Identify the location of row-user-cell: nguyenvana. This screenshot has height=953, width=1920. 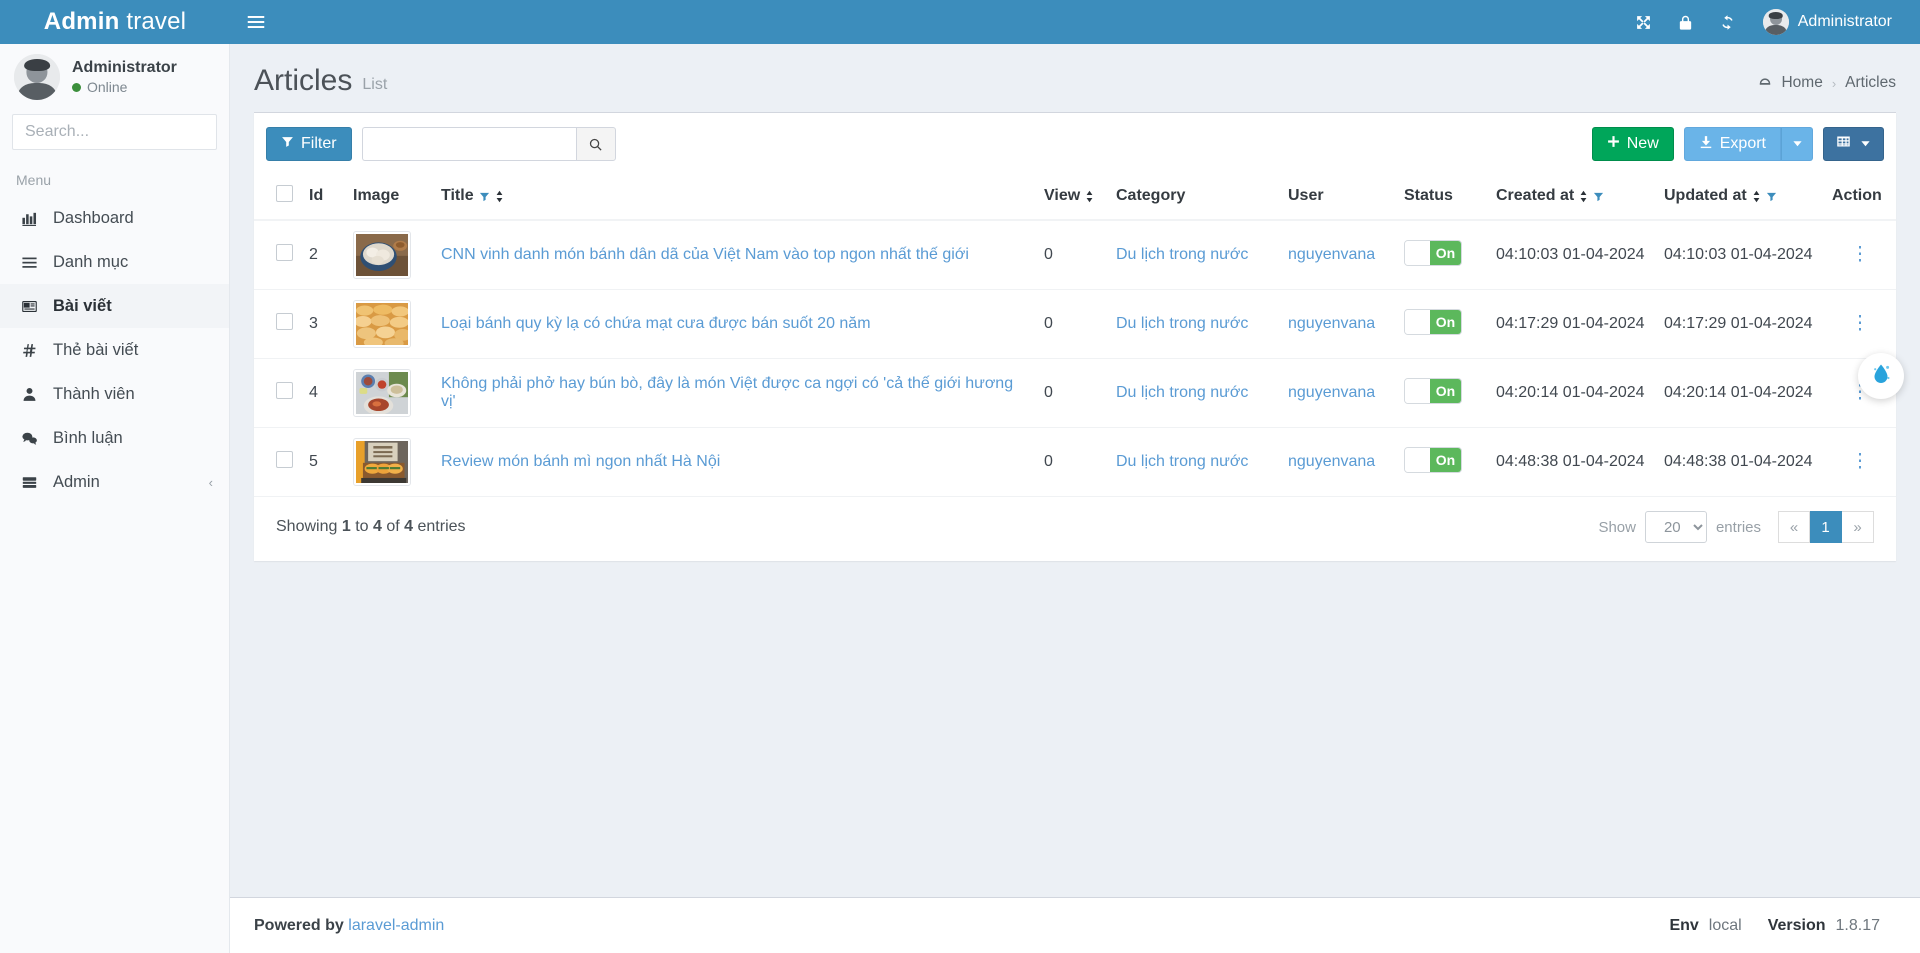
(1338, 393).